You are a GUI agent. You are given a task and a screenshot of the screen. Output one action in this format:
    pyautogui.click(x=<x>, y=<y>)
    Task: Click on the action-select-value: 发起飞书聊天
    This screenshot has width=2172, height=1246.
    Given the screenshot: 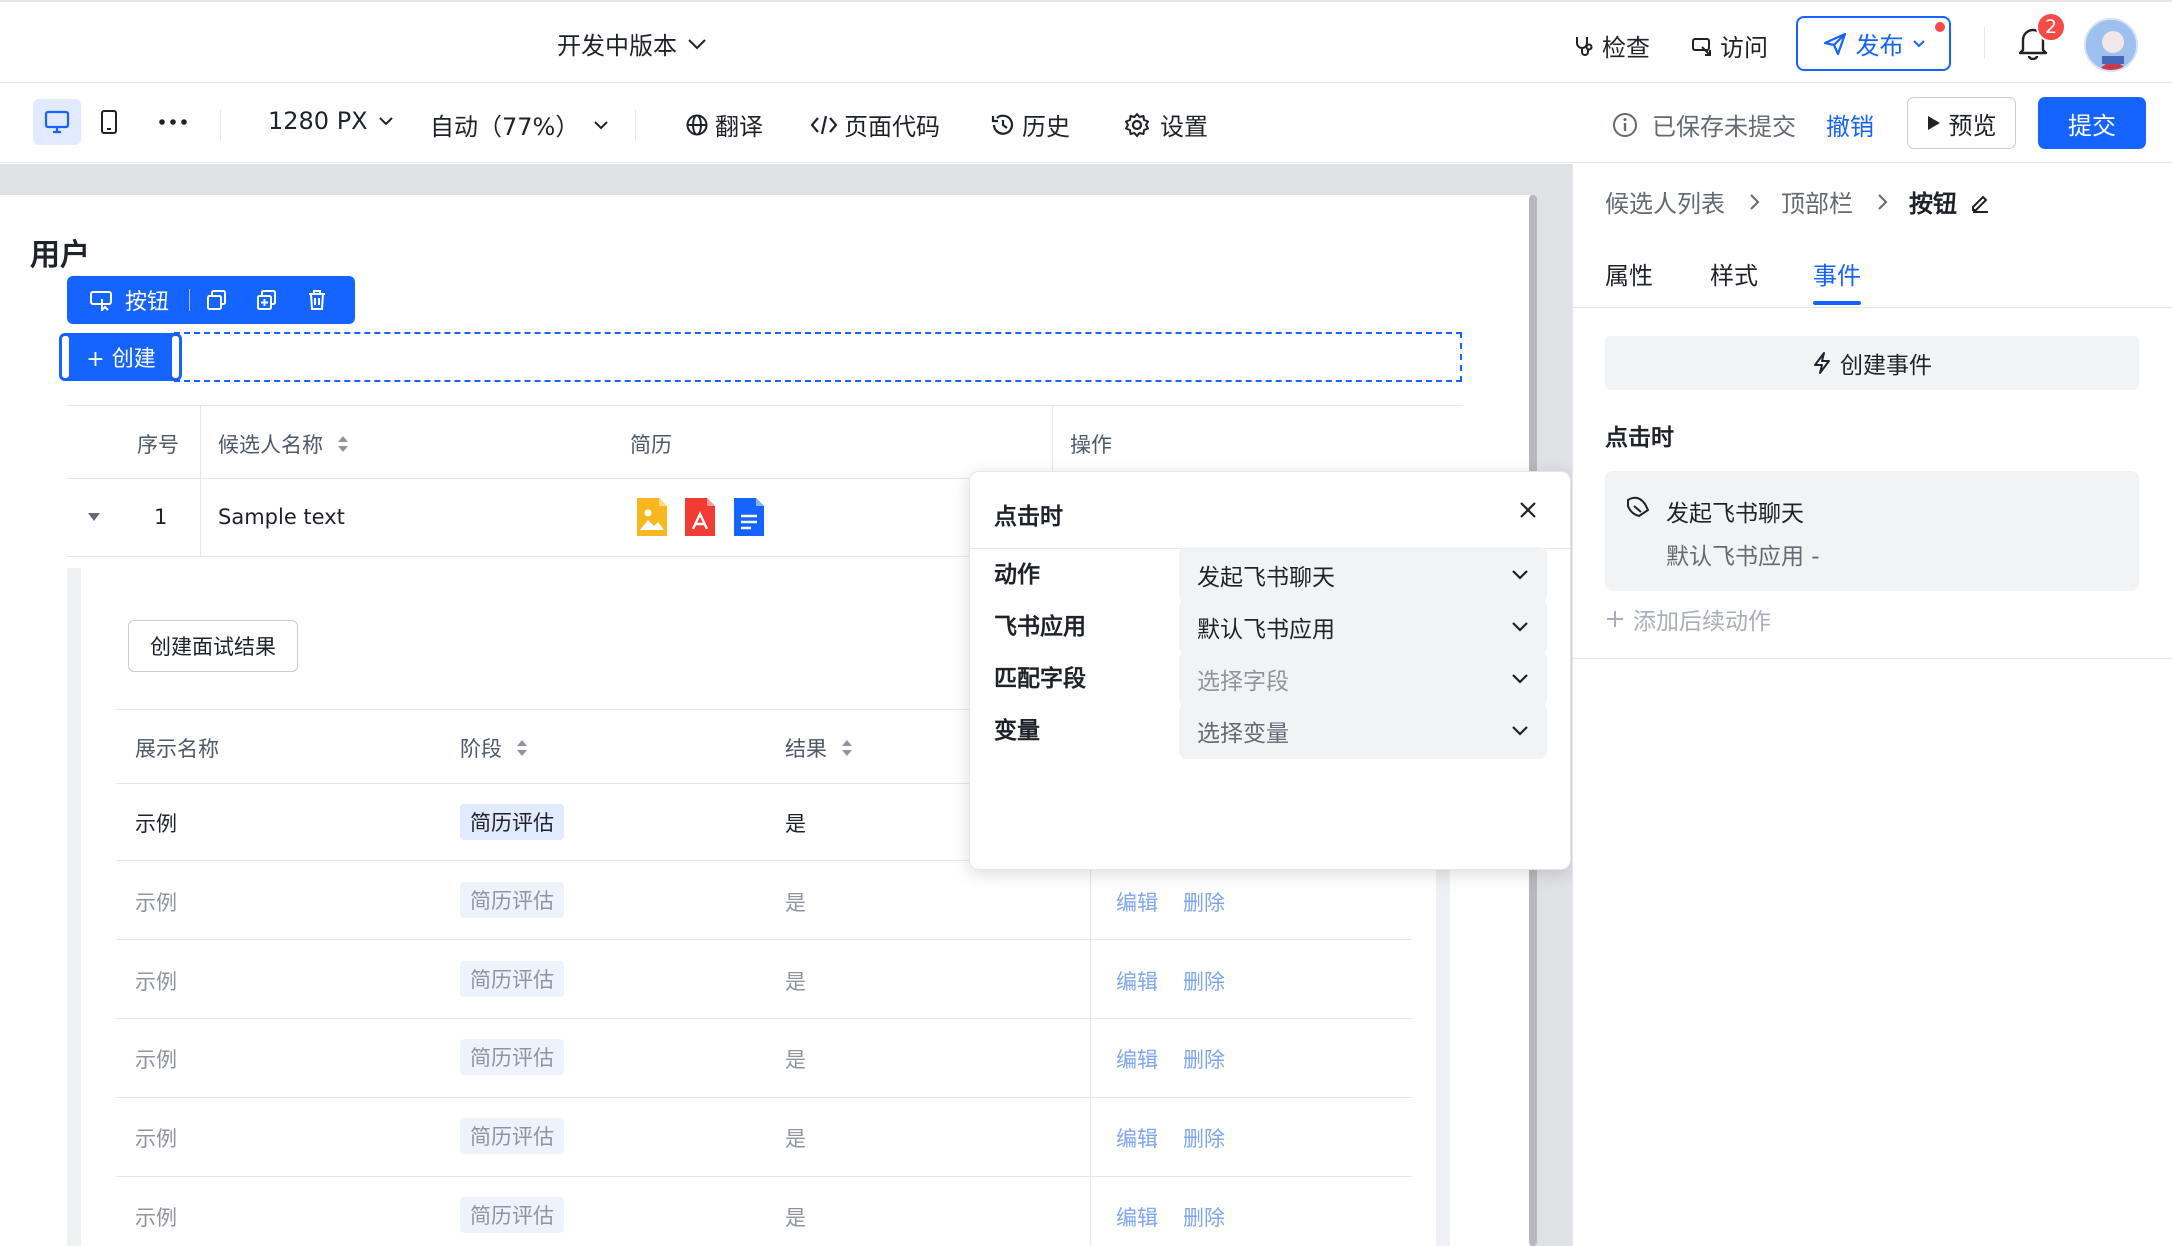 What is the action you would take?
    pyautogui.click(x=1266, y=578)
    